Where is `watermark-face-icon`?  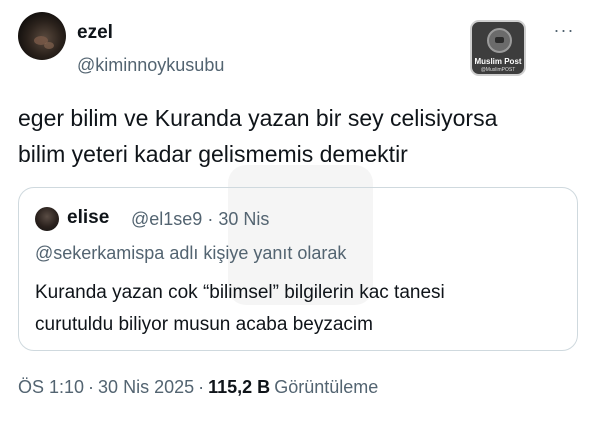 watermark-face-icon is located at coordinates (499, 40).